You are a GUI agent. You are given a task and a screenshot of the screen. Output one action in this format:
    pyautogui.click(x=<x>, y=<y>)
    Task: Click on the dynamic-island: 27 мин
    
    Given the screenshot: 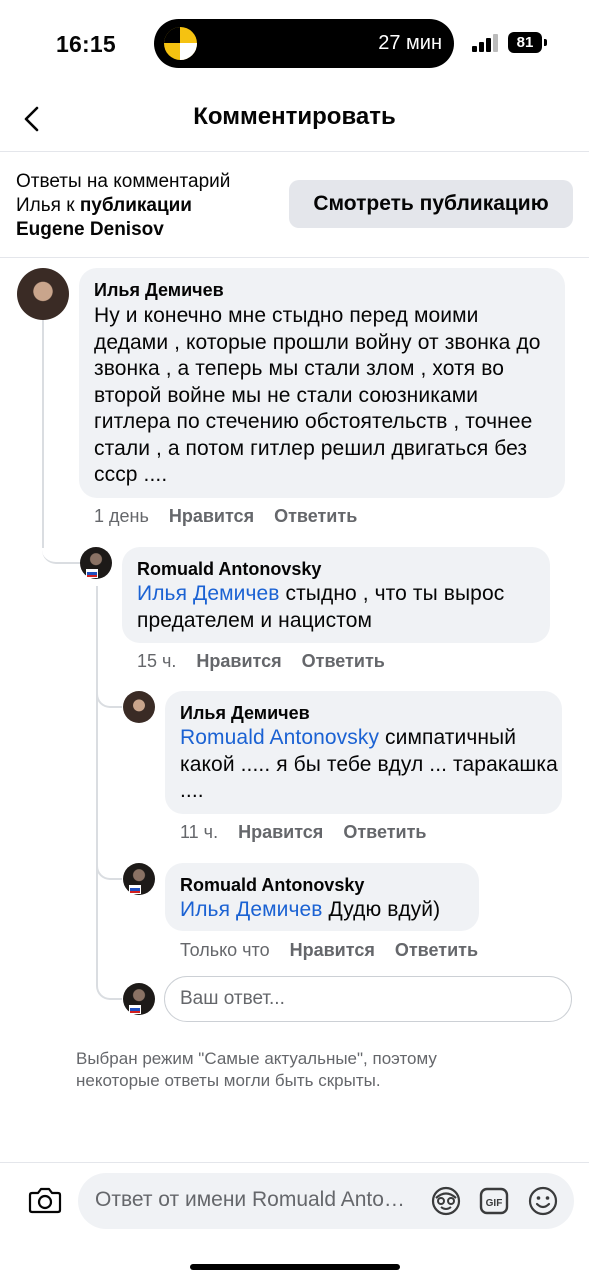 What is the action you would take?
    pyautogui.click(x=304, y=43)
    